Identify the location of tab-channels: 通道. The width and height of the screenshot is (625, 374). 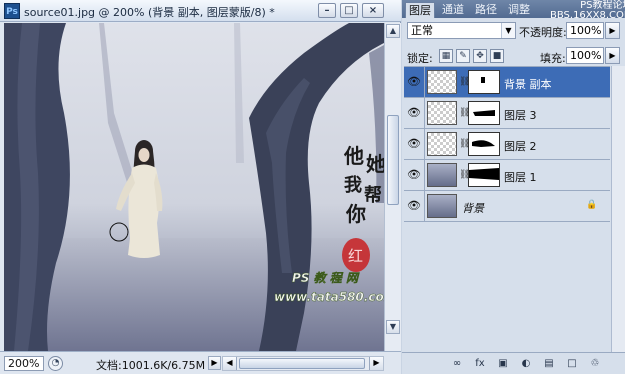
(453, 10).